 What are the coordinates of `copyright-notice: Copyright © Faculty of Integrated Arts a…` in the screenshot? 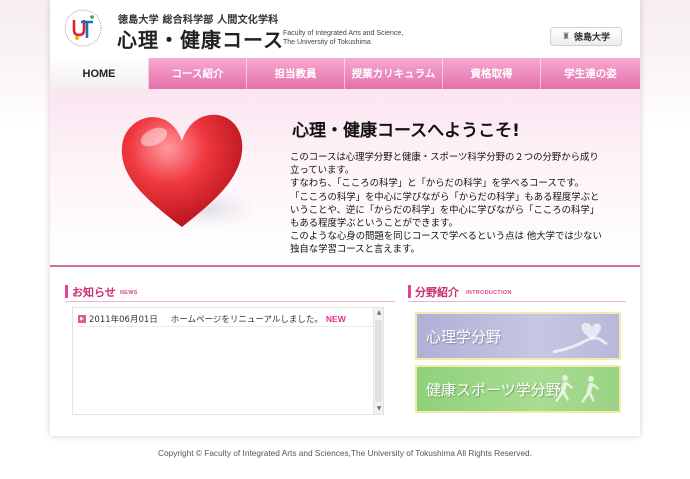 It's located at (345, 453).